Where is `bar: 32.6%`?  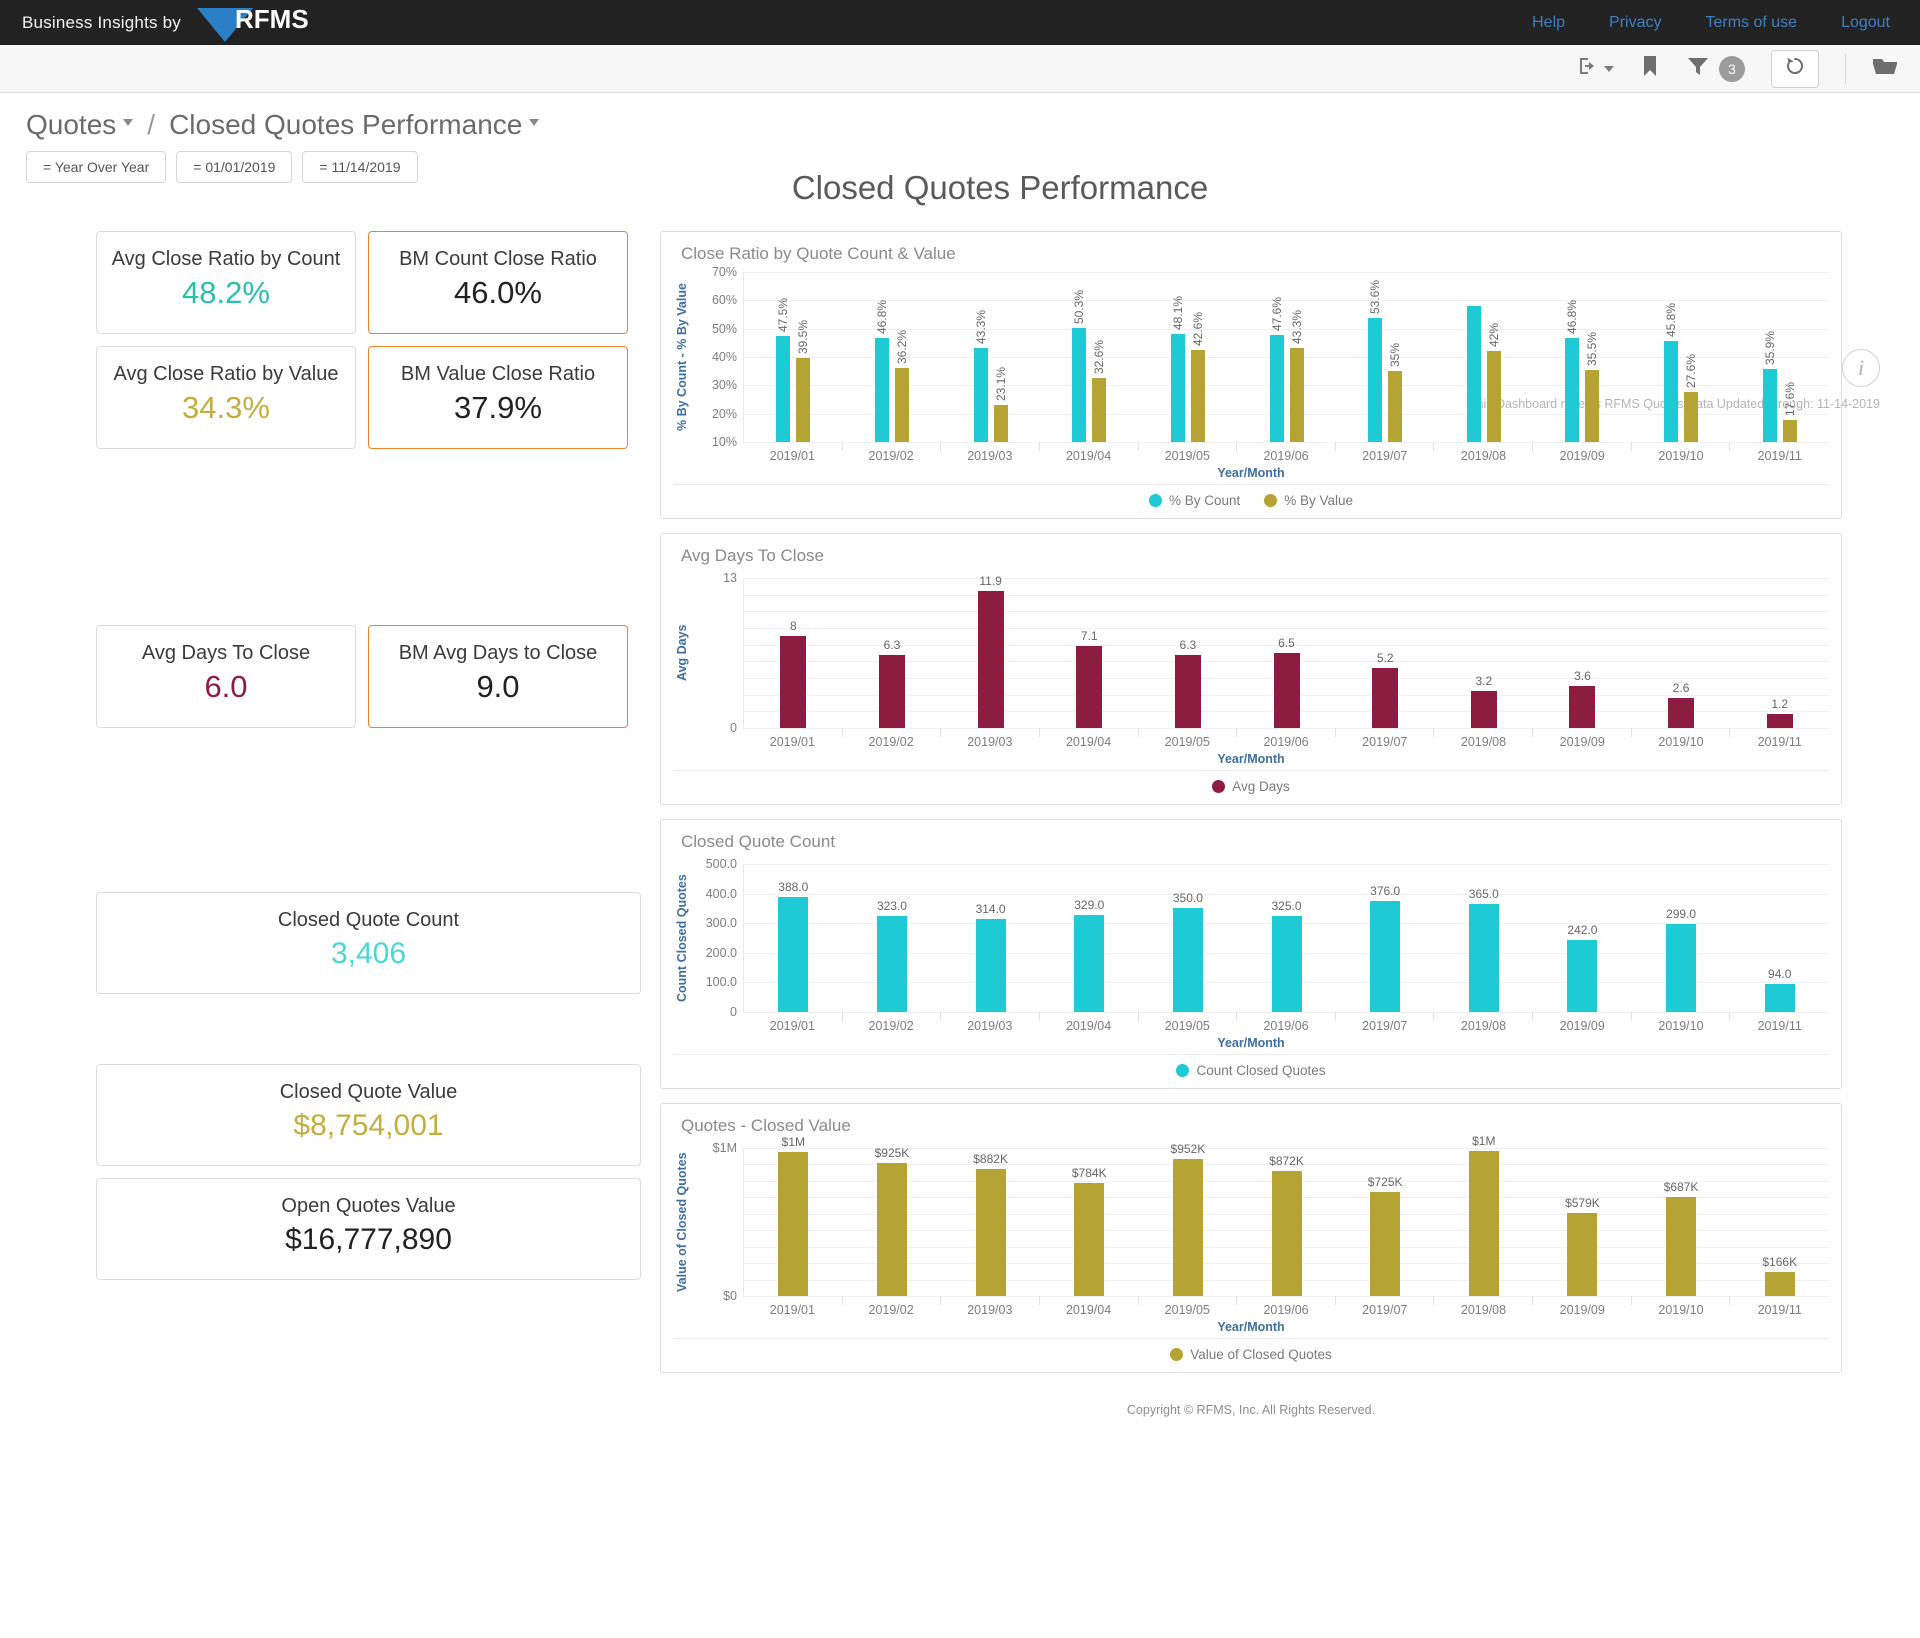 bar: 32.6% is located at coordinates (1099, 391).